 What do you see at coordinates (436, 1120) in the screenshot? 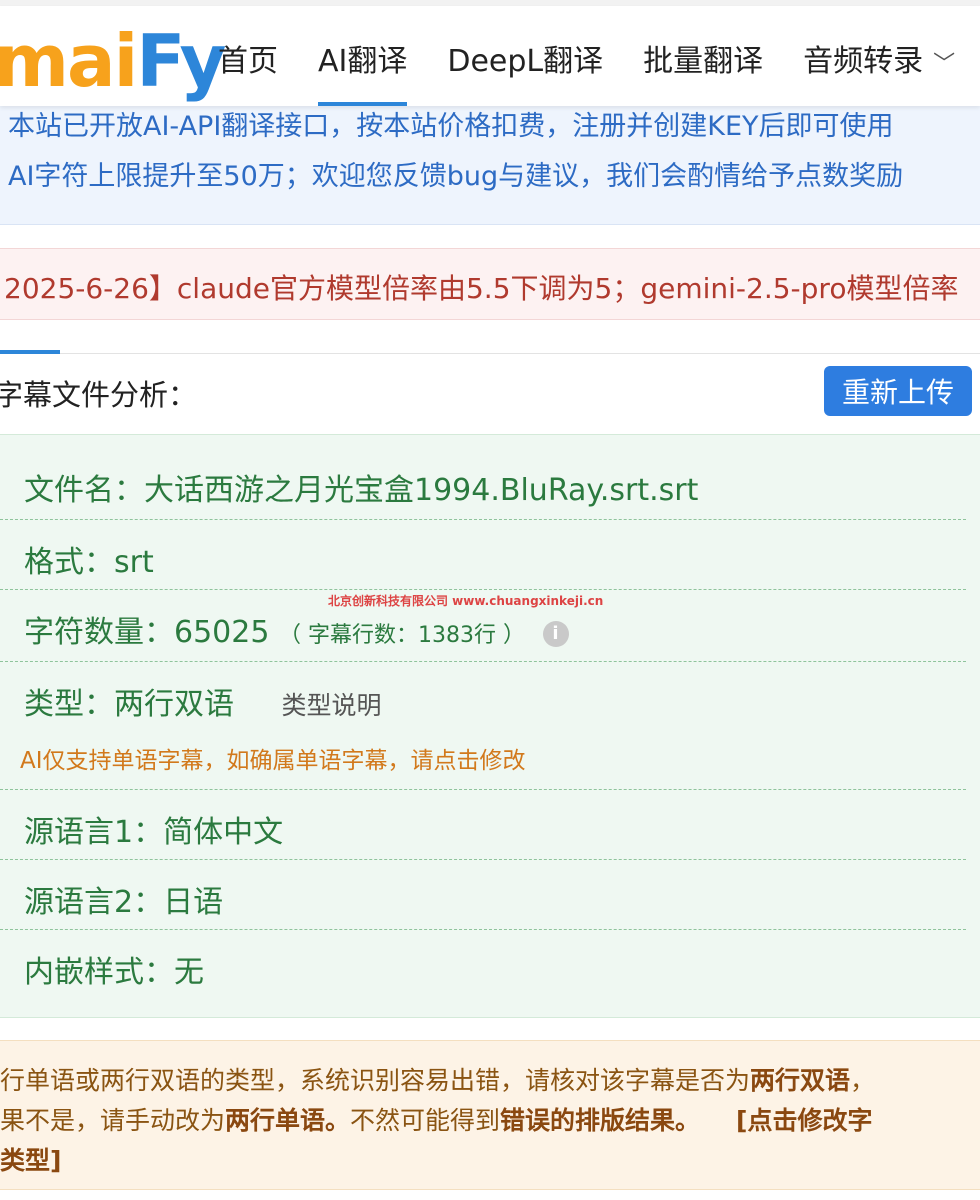
I see `warning-line-2: 果不是，请手动改为两行单语。不然可能得到错误的排版结果。 [点击修改字` at bounding box center [436, 1120].